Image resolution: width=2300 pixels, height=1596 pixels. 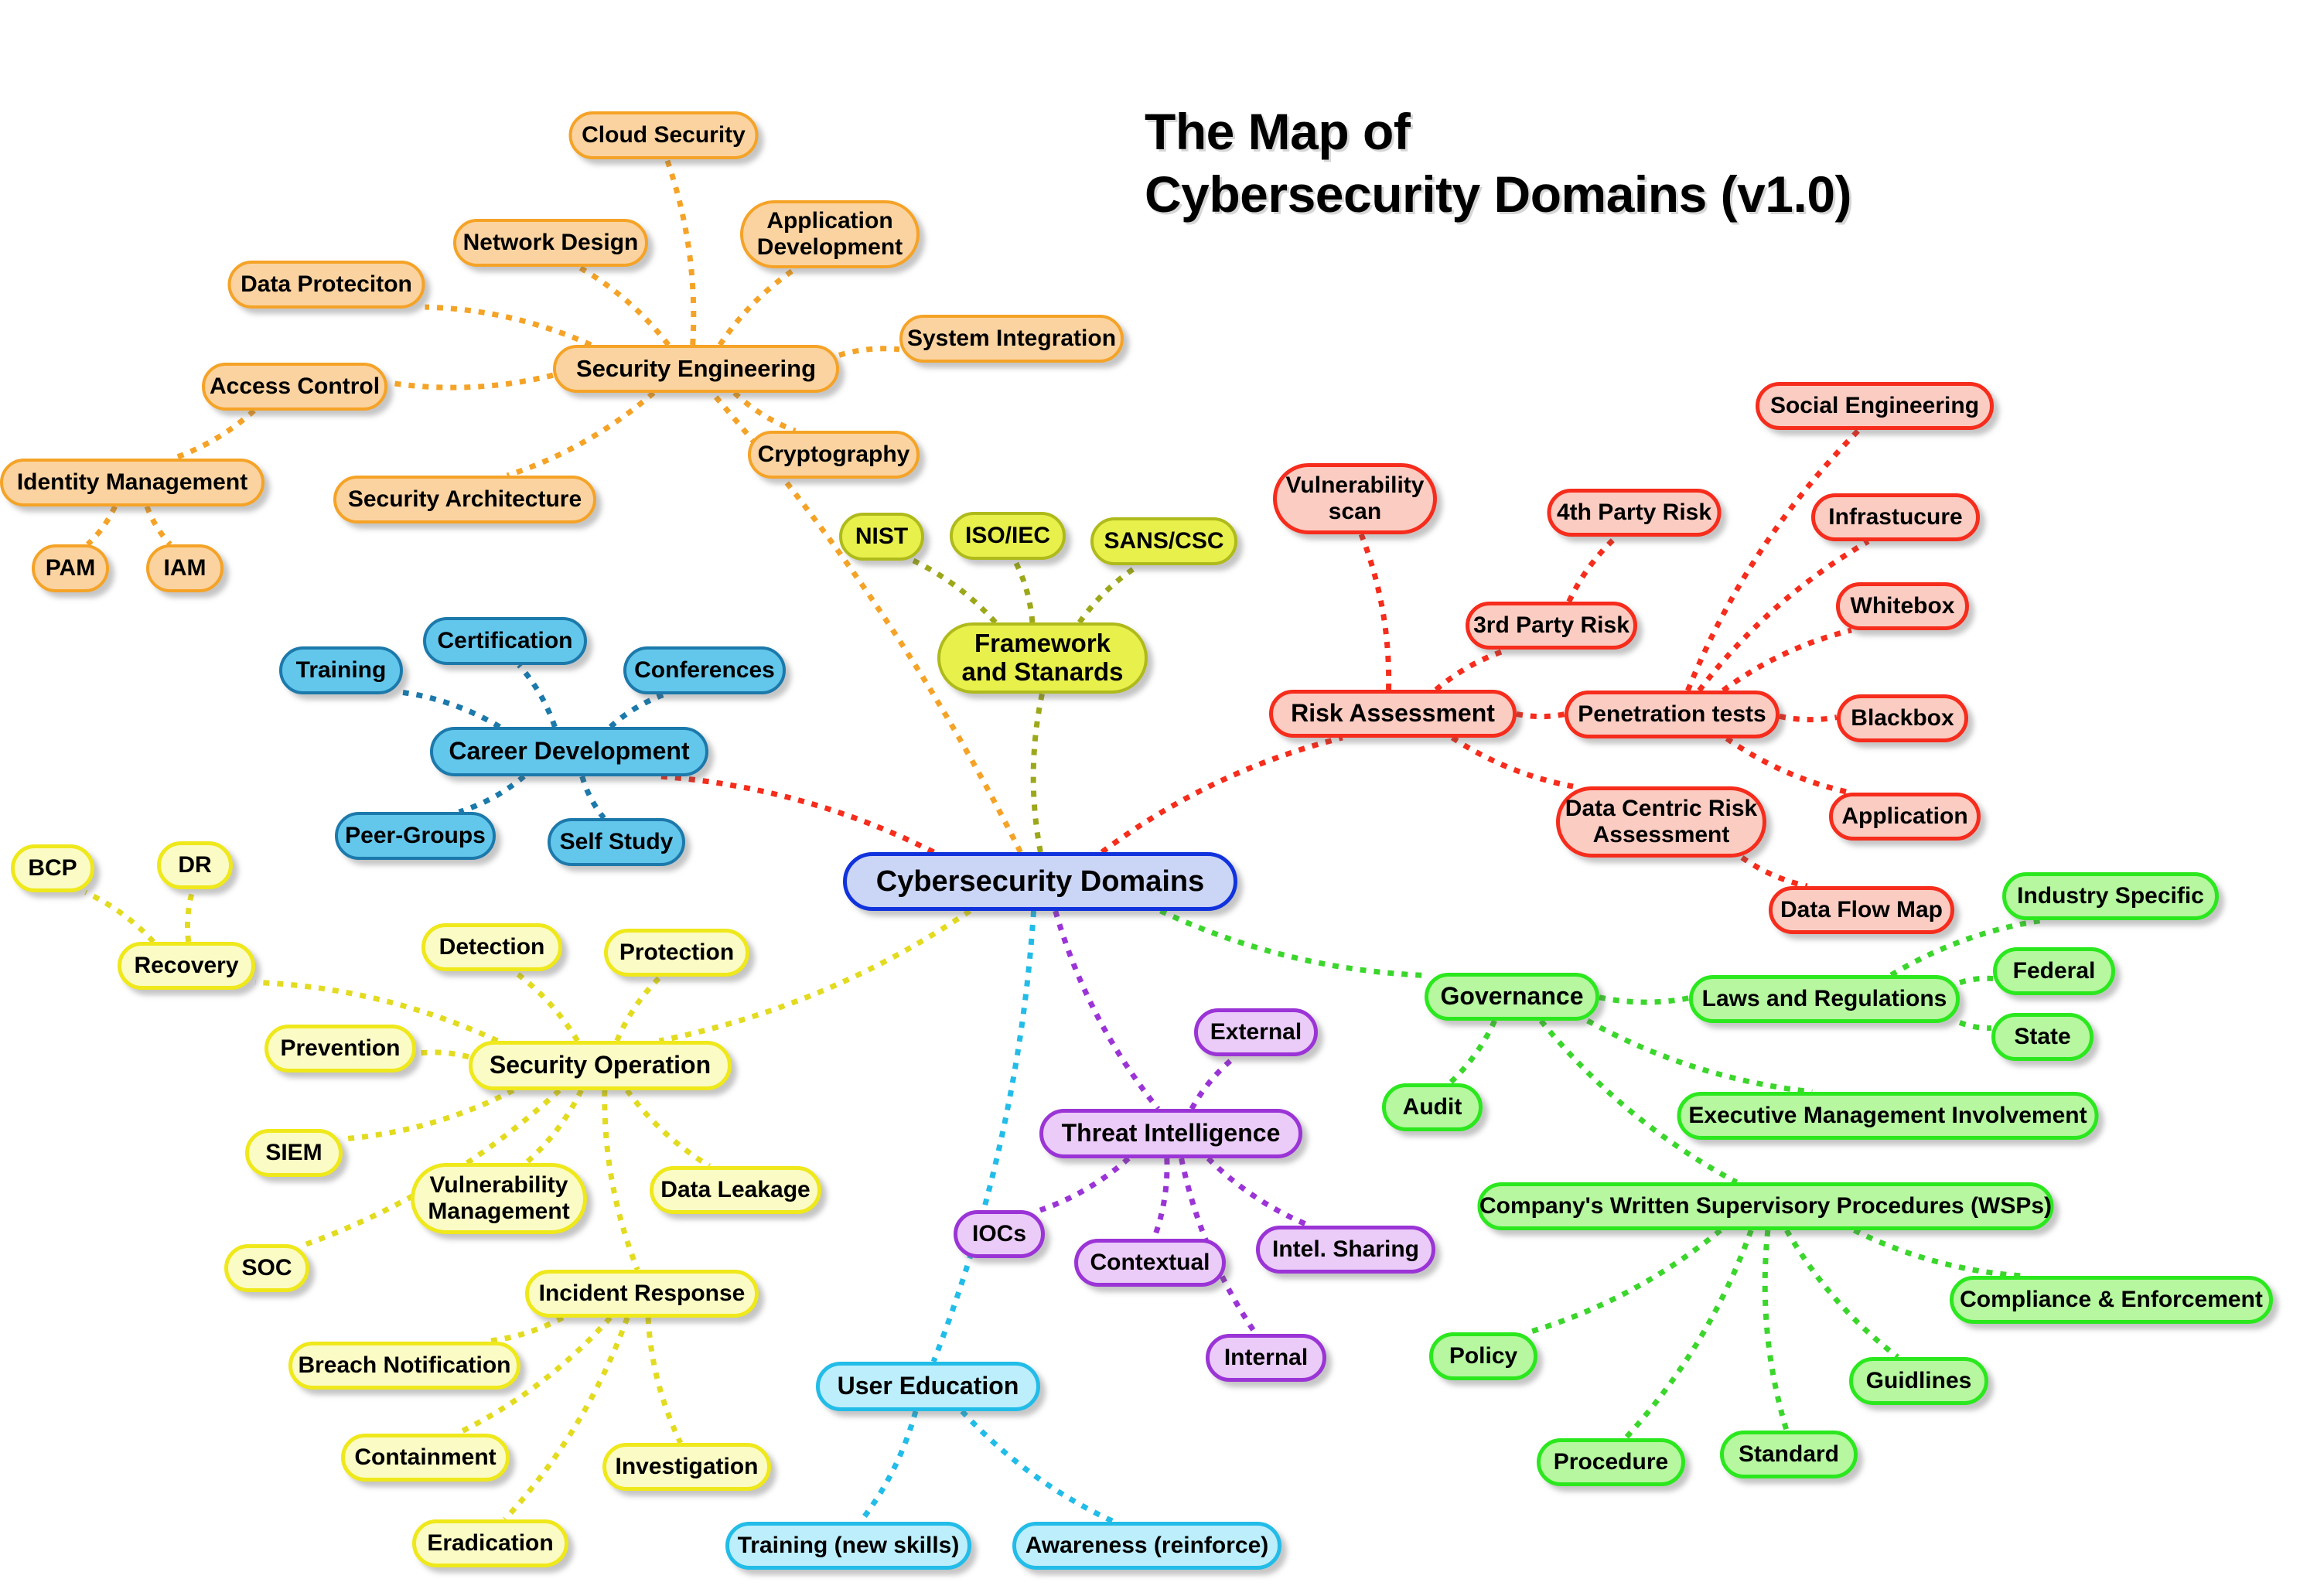 I want to click on mindmap-node-vuln_mgmt: Vulnerability Management, so click(x=499, y=1198).